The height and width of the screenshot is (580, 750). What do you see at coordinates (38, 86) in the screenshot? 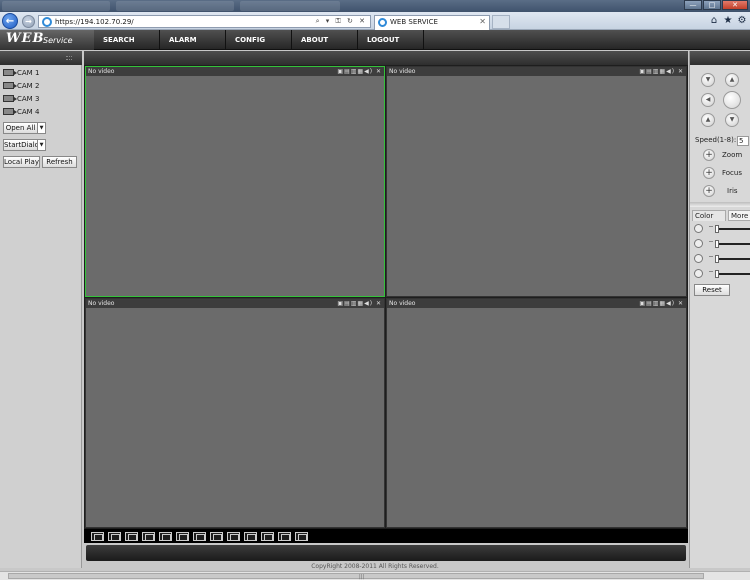
I see `camera-item-2: CAM 2` at bounding box center [38, 86].